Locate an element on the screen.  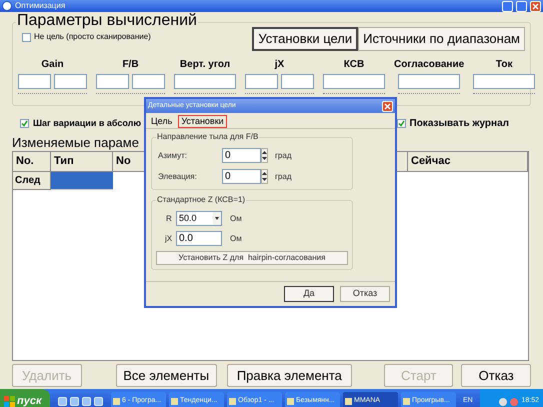
param-label: Gain is located at coordinates (52, 65).